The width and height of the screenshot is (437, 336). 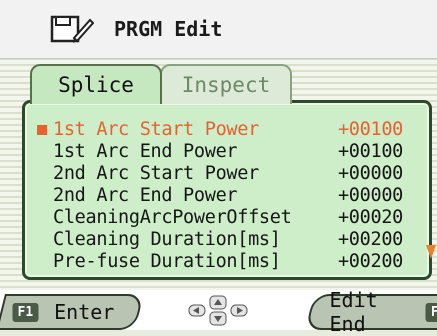 What do you see at coordinates (156, 173) in the screenshot?
I see `parameter-label: 2nd Arc Start Power` at bounding box center [156, 173].